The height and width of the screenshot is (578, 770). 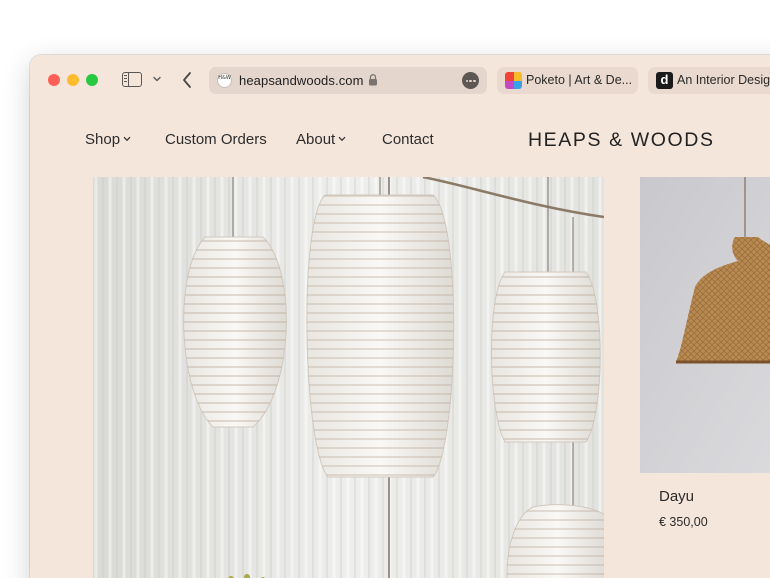 What do you see at coordinates (676, 496) in the screenshot?
I see `product-name: Dayu` at bounding box center [676, 496].